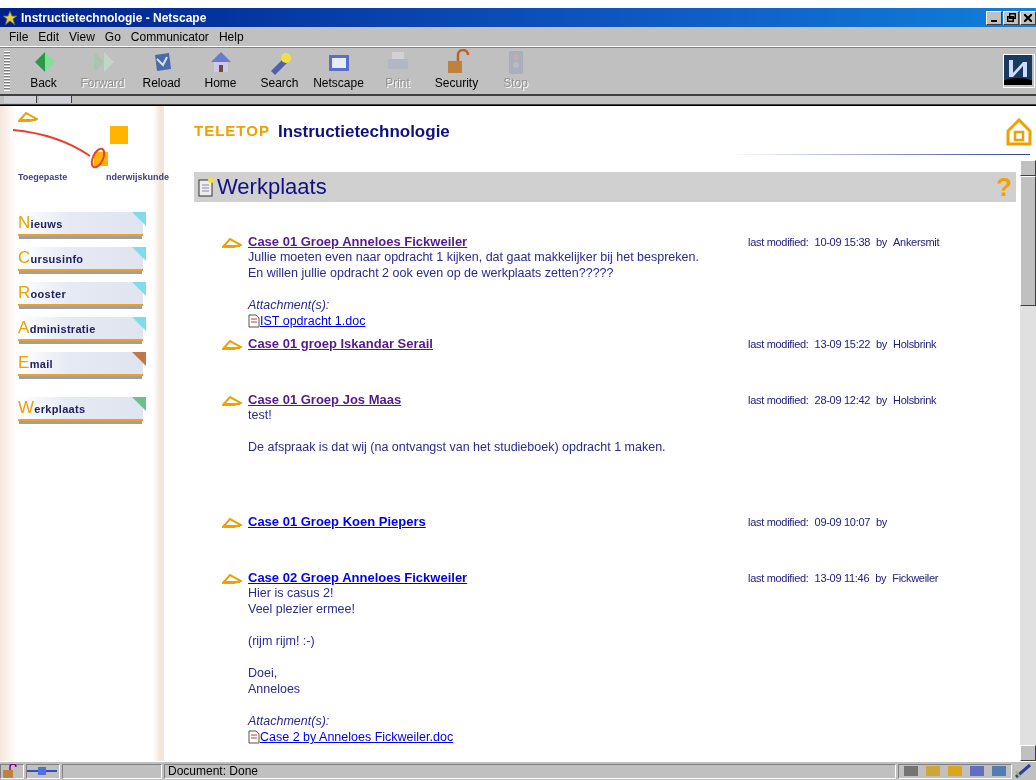 The image size is (1036, 780). I want to click on modified-date: 28-09 12:42, so click(842, 399).